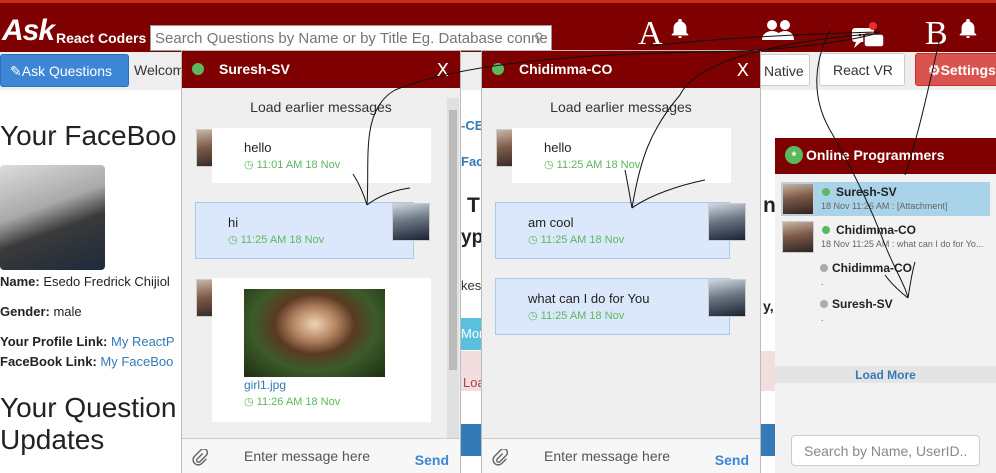 This screenshot has width=996, height=473. I want to click on bell-icon-right, so click(968, 28).